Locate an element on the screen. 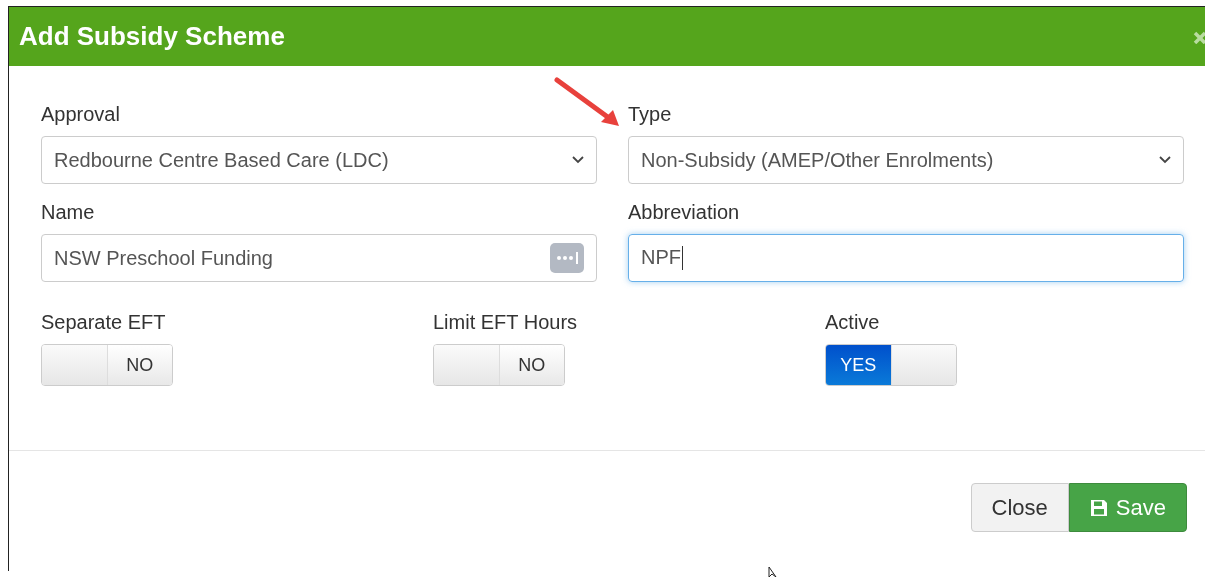 This screenshot has height=577, width=1205. dialog-title: Add Subsidy Scheme is located at coordinates (152, 36).